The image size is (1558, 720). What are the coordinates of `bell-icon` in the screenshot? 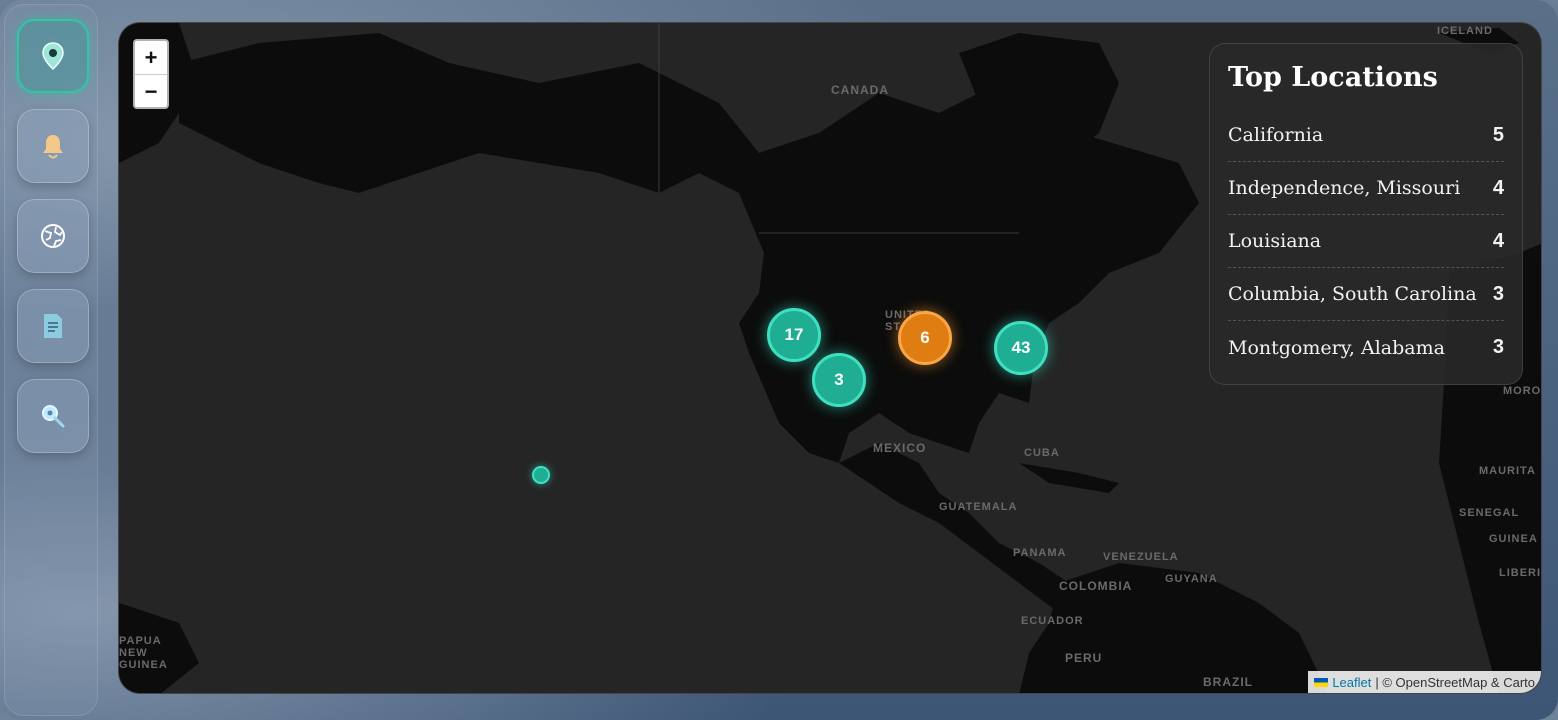 It's located at (53, 147).